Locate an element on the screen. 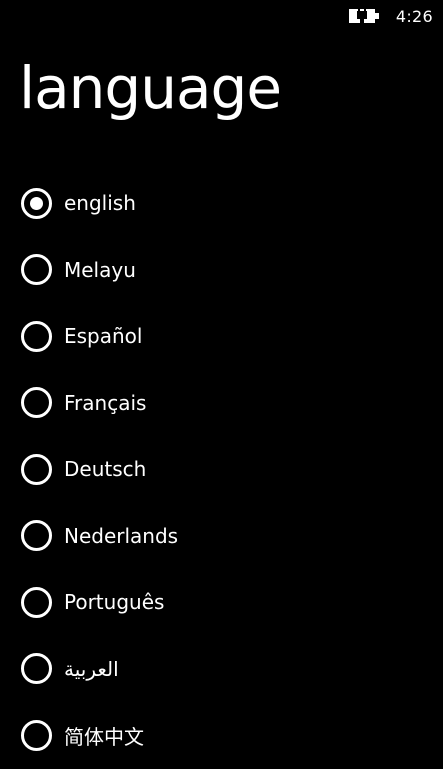  radio-button-selected-icon is located at coordinates (36, 203).